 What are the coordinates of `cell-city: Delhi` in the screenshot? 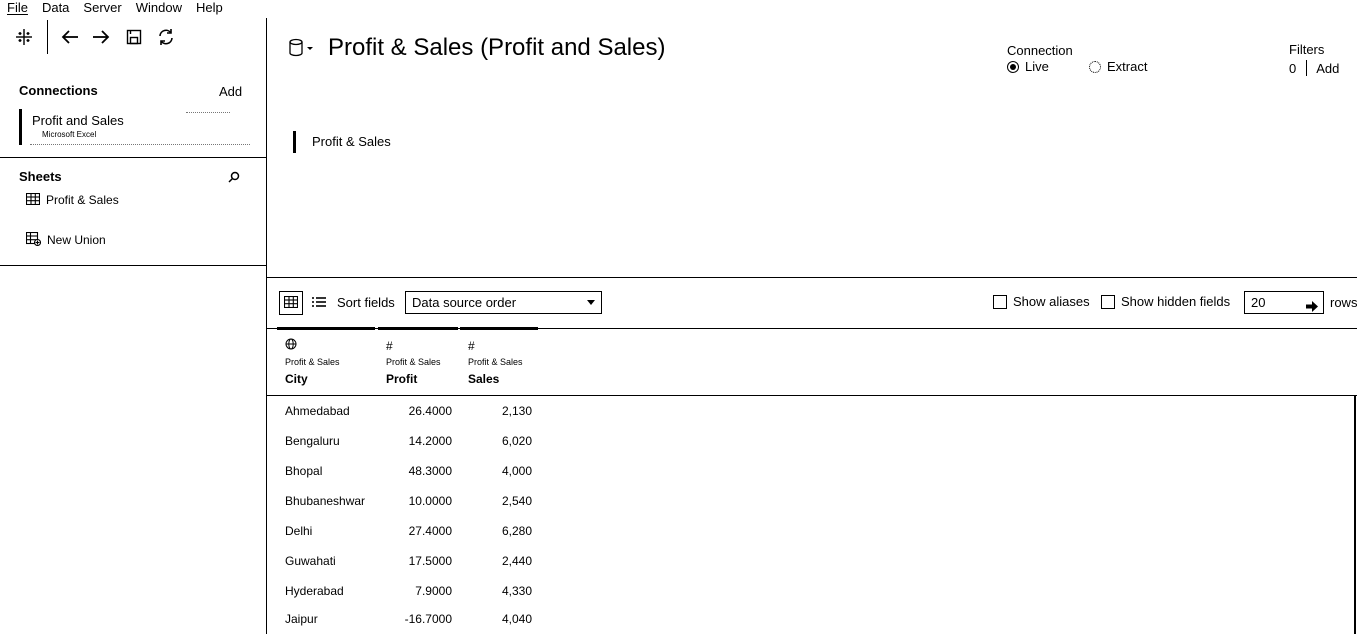 It's located at (299, 531).